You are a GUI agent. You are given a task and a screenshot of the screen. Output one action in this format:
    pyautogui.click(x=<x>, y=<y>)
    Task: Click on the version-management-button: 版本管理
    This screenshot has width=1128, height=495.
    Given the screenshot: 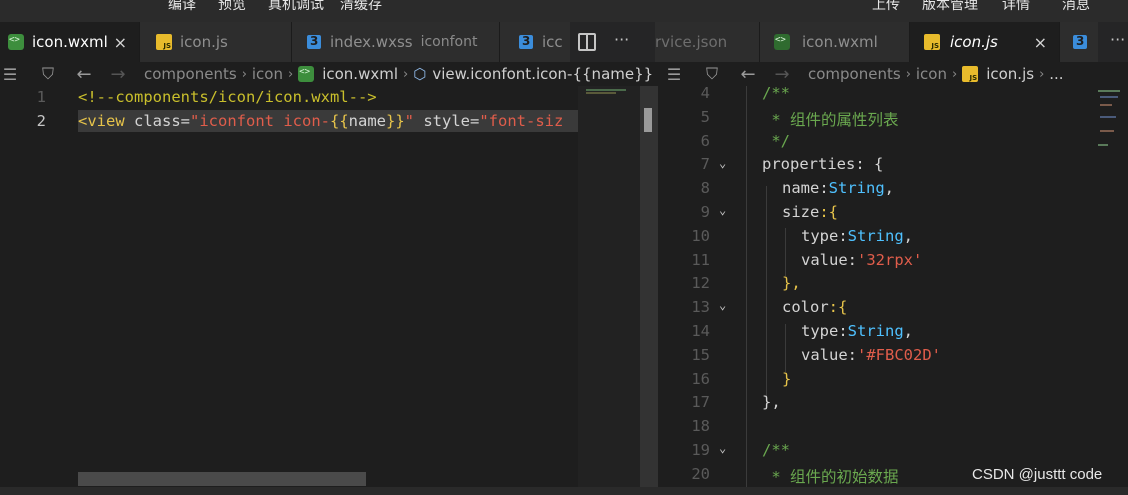 What is the action you would take?
    pyautogui.click(x=950, y=7)
    